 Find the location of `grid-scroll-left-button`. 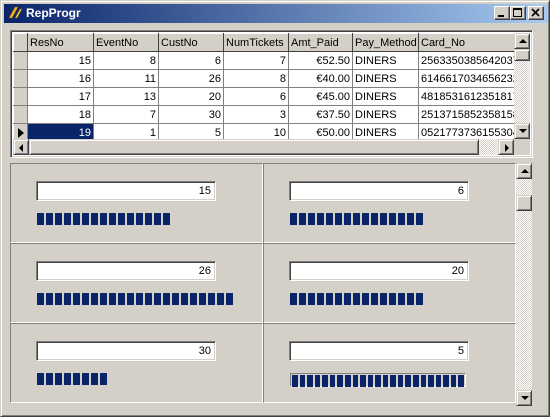

grid-scroll-left-button is located at coordinates (21, 147).